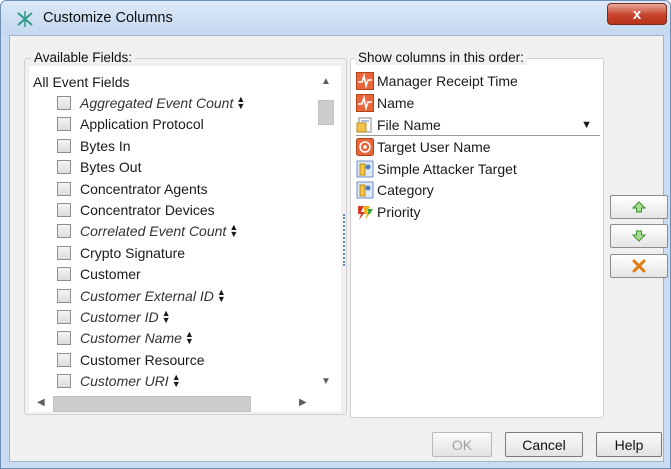  Describe the element at coordinates (441, 57) in the screenshot. I see `column-order-label: Show columns in this order:` at that location.